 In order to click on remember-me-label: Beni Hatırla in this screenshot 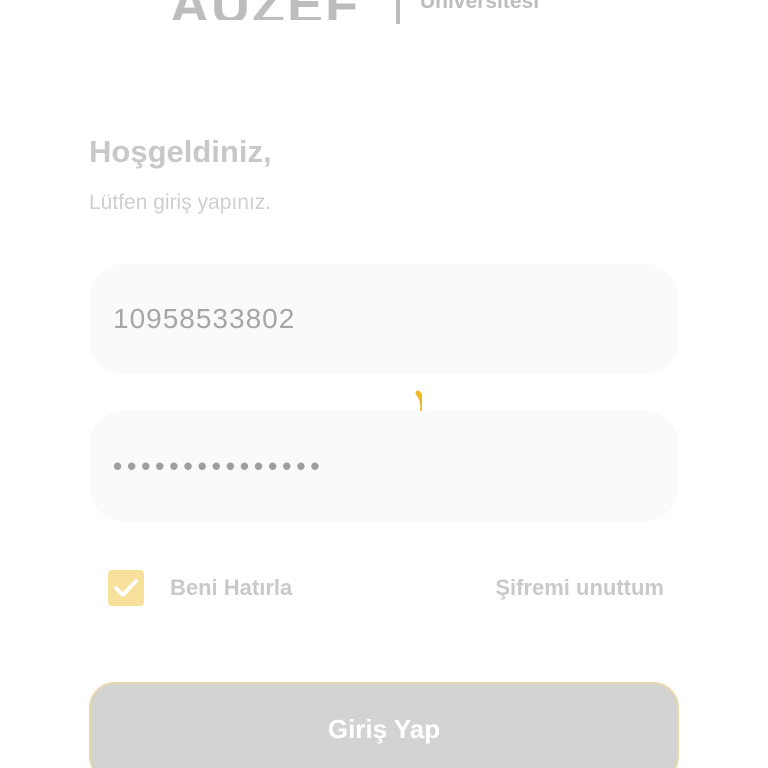, I will do `click(231, 588)`.